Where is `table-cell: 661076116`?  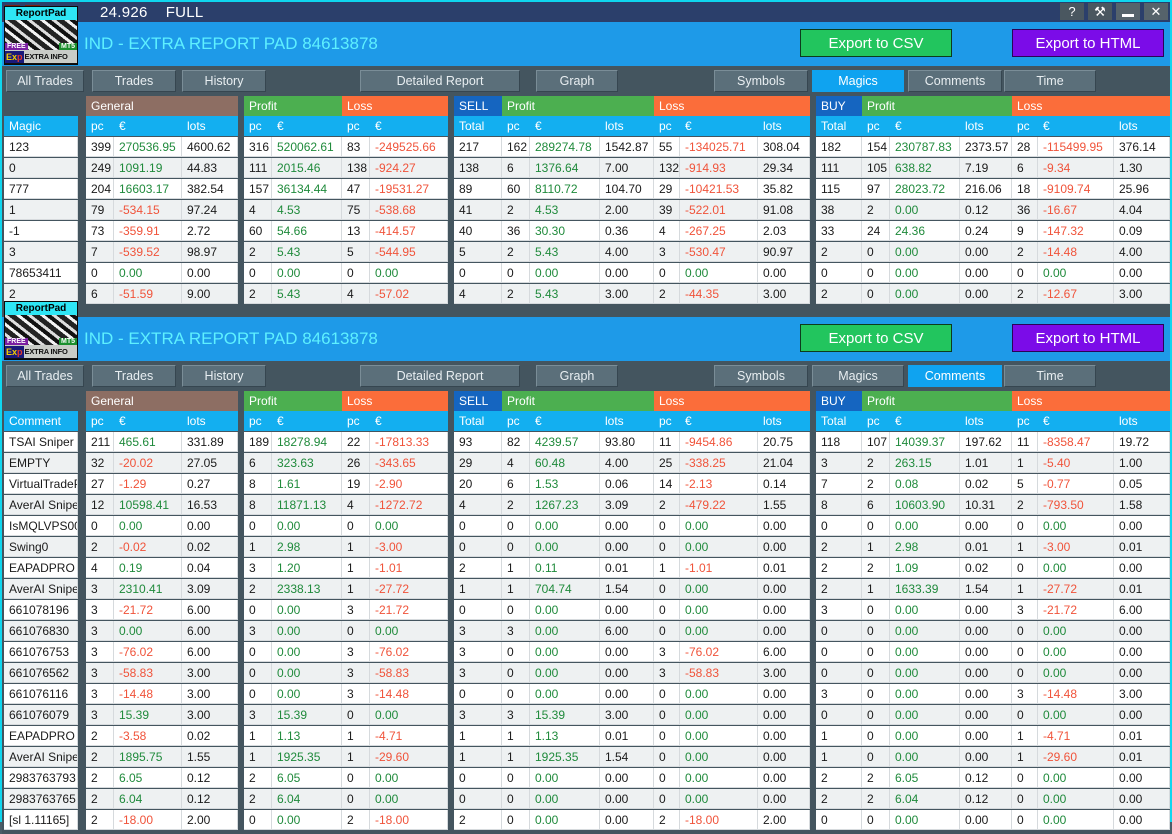 table-cell: 661076116 is located at coordinates (41, 694).